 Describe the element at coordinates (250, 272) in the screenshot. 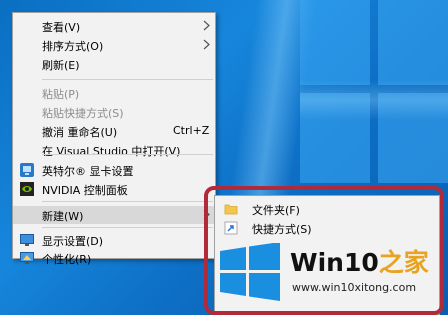

I see `windows-logo-icon` at that location.